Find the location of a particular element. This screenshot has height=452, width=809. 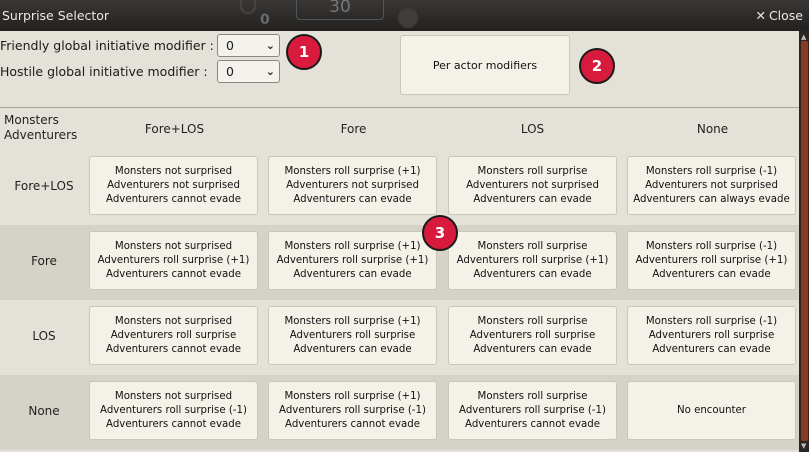

close-label: Close is located at coordinates (785, 15).